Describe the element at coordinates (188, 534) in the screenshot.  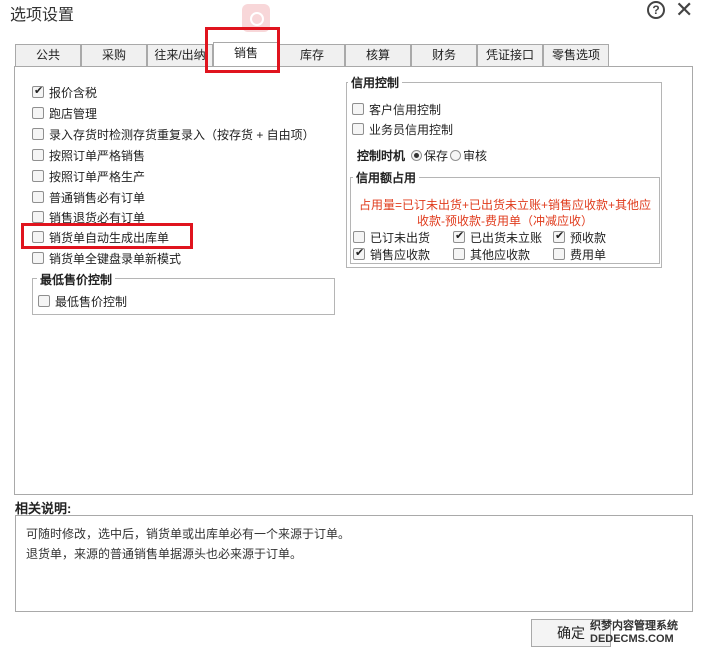
I see `description-line: 可随时修改，选中后，销货单或出库单必有一个来源于订单。` at that location.